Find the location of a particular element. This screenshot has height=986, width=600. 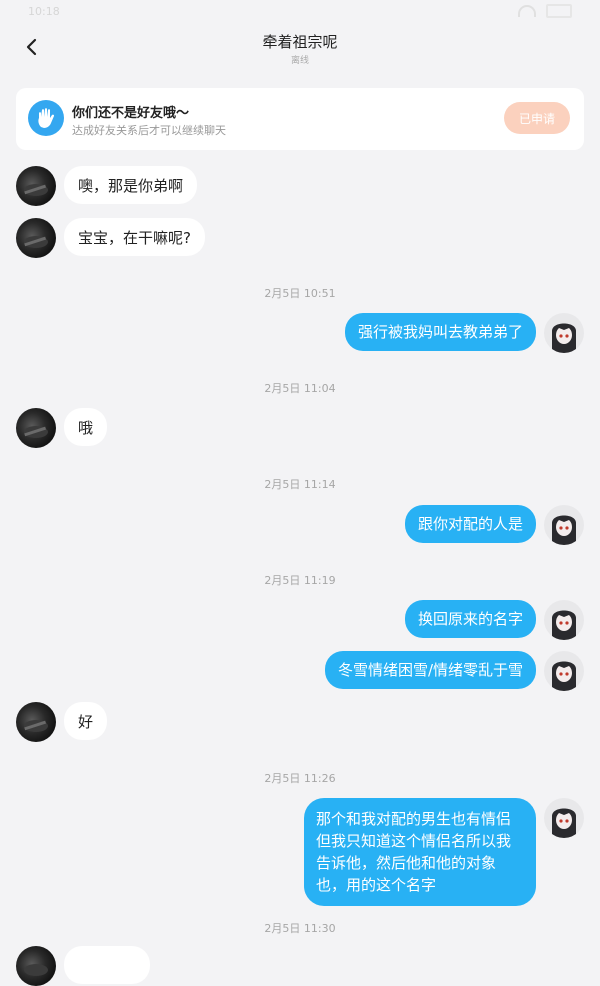

banner-title: 你们还不是好友哦～ is located at coordinates (131, 113).